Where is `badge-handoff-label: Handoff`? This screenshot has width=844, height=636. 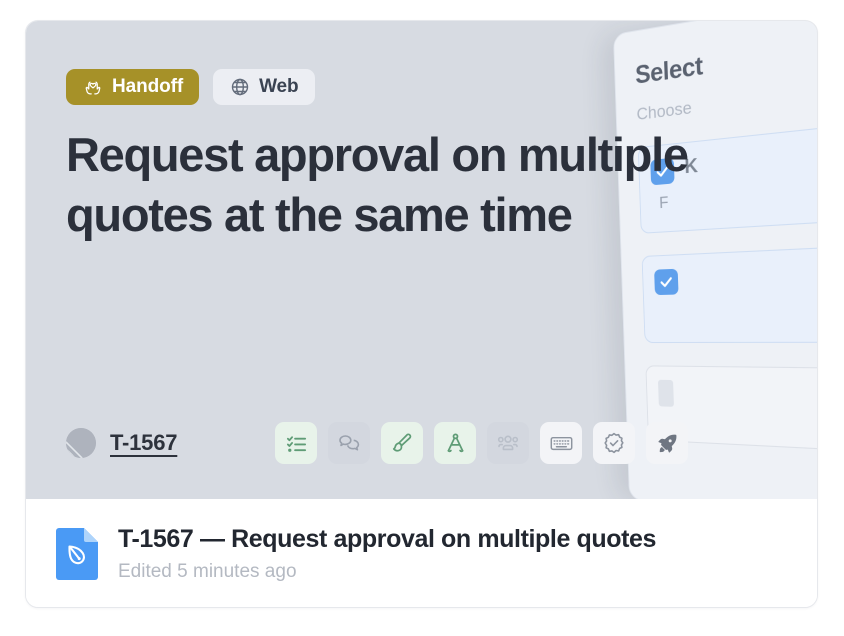 badge-handoff-label: Handoff is located at coordinates (148, 86).